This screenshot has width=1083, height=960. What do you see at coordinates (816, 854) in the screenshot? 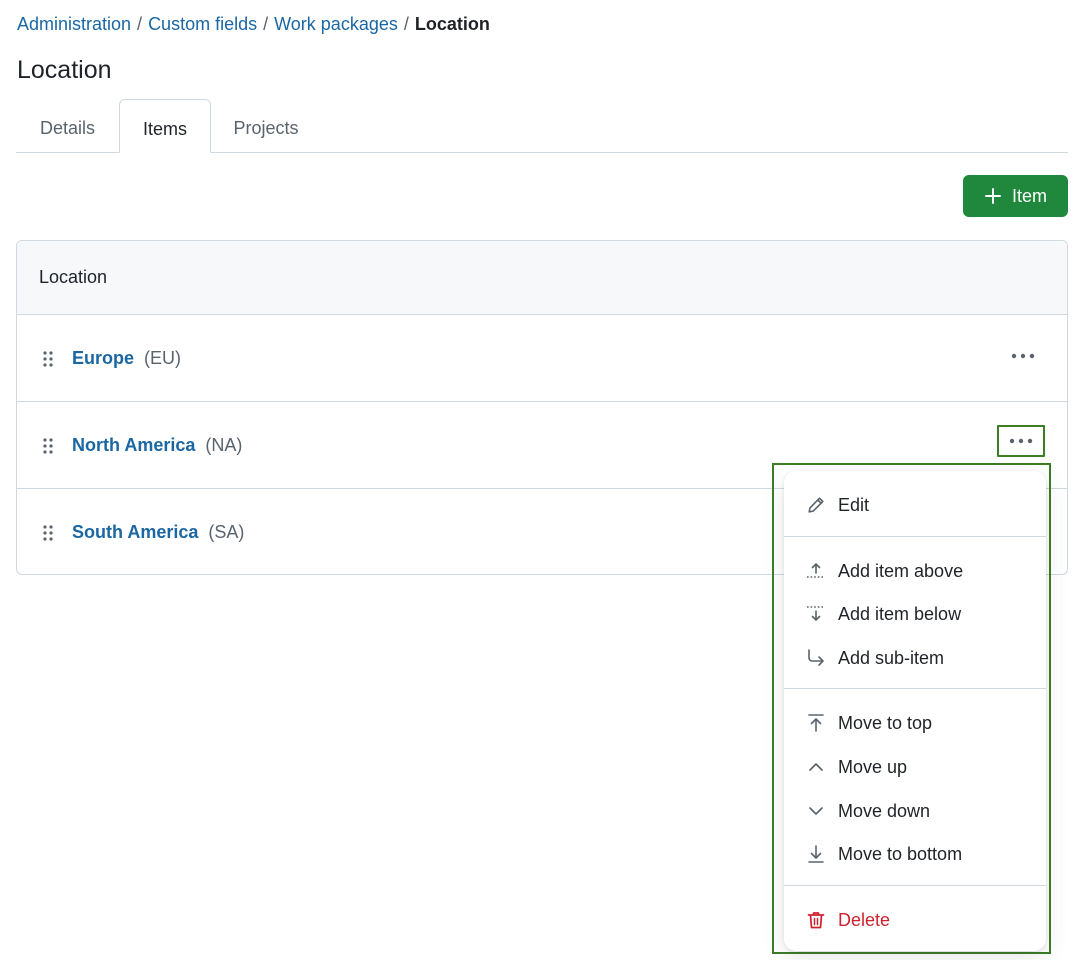
I see `move-bottom-icon` at bounding box center [816, 854].